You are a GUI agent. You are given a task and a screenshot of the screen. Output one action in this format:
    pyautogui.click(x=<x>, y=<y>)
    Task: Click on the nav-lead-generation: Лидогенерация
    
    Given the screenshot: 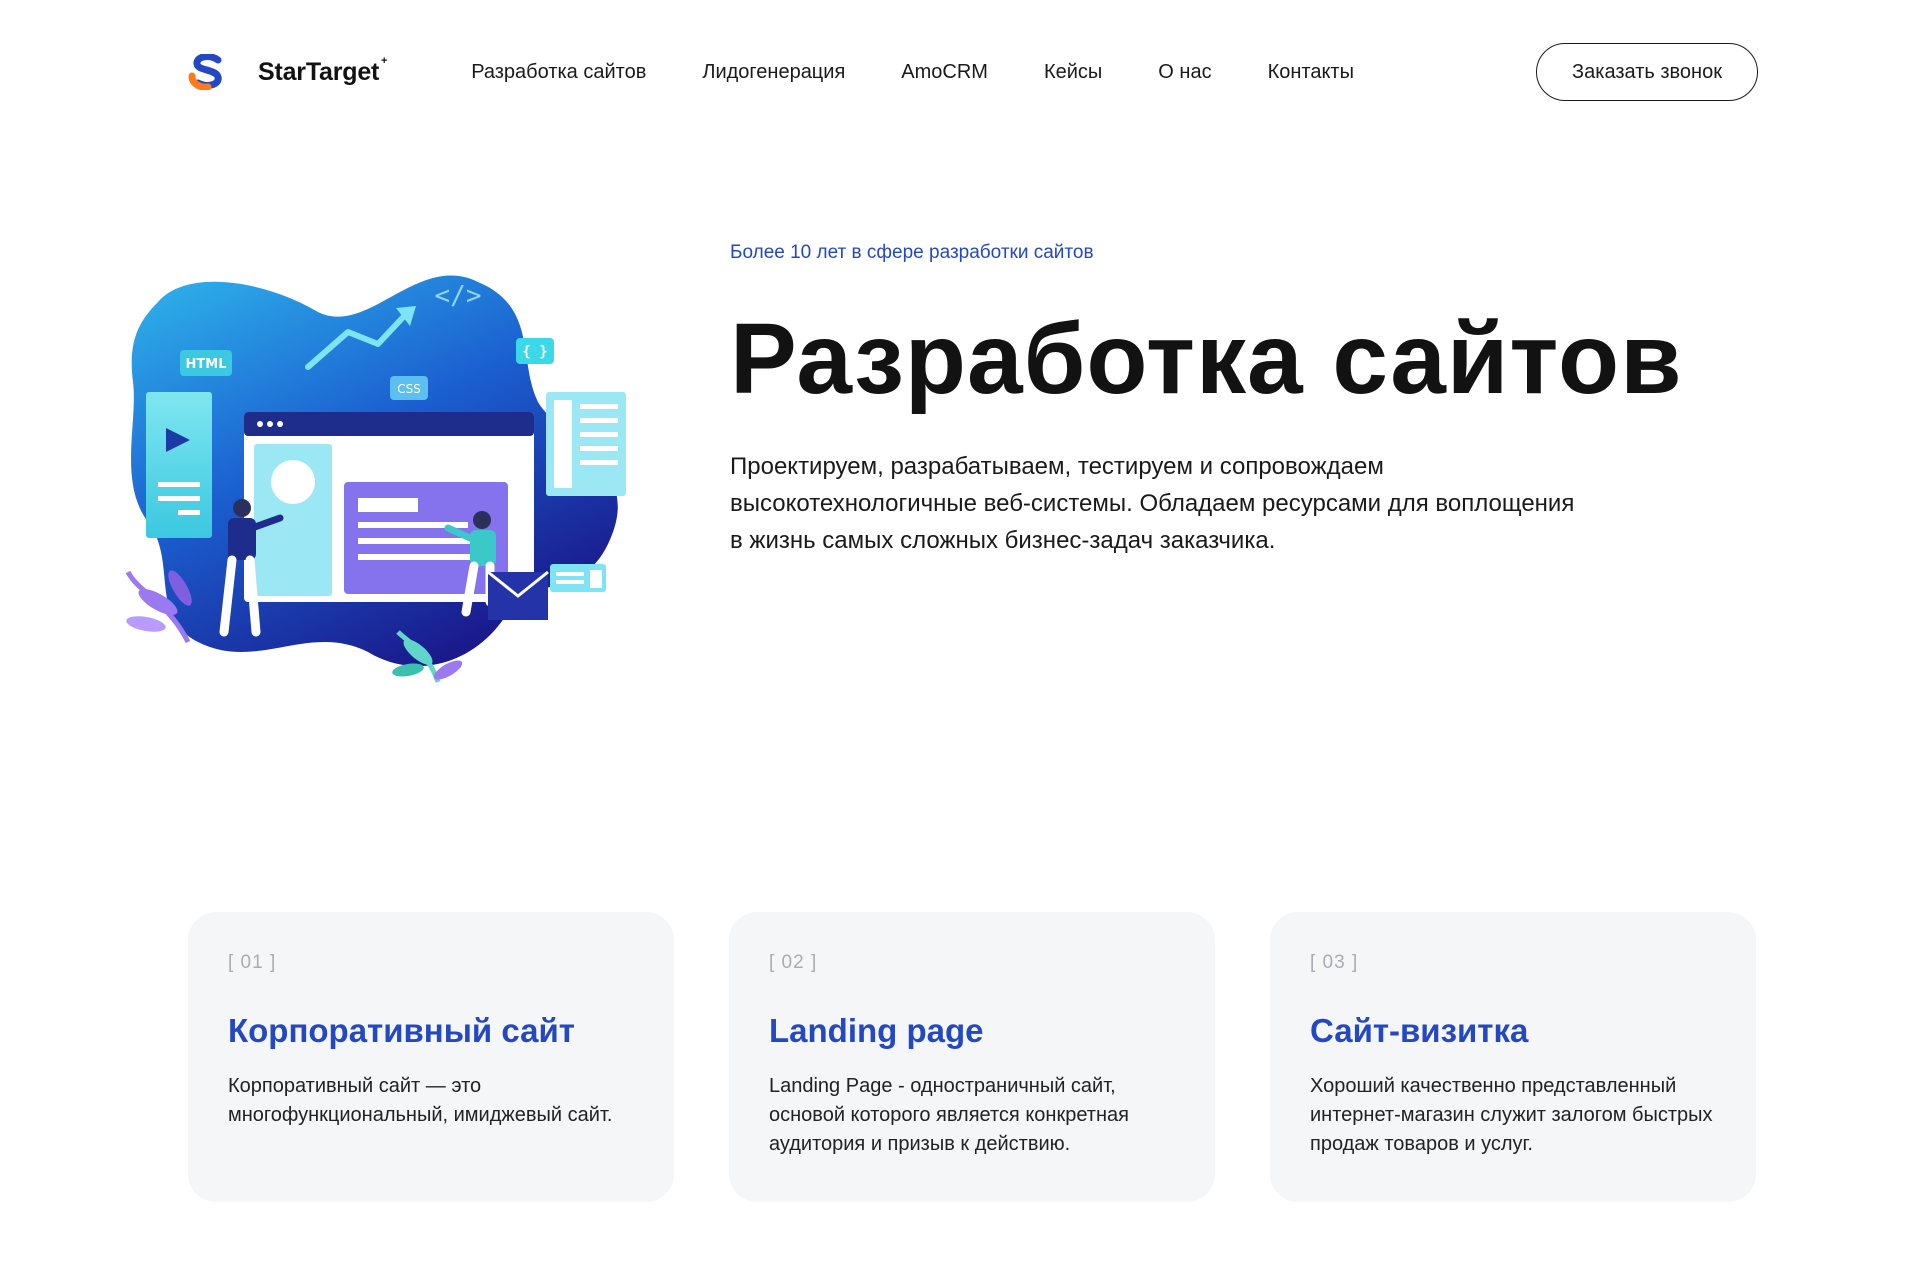 What is the action you would take?
    pyautogui.click(x=773, y=72)
    